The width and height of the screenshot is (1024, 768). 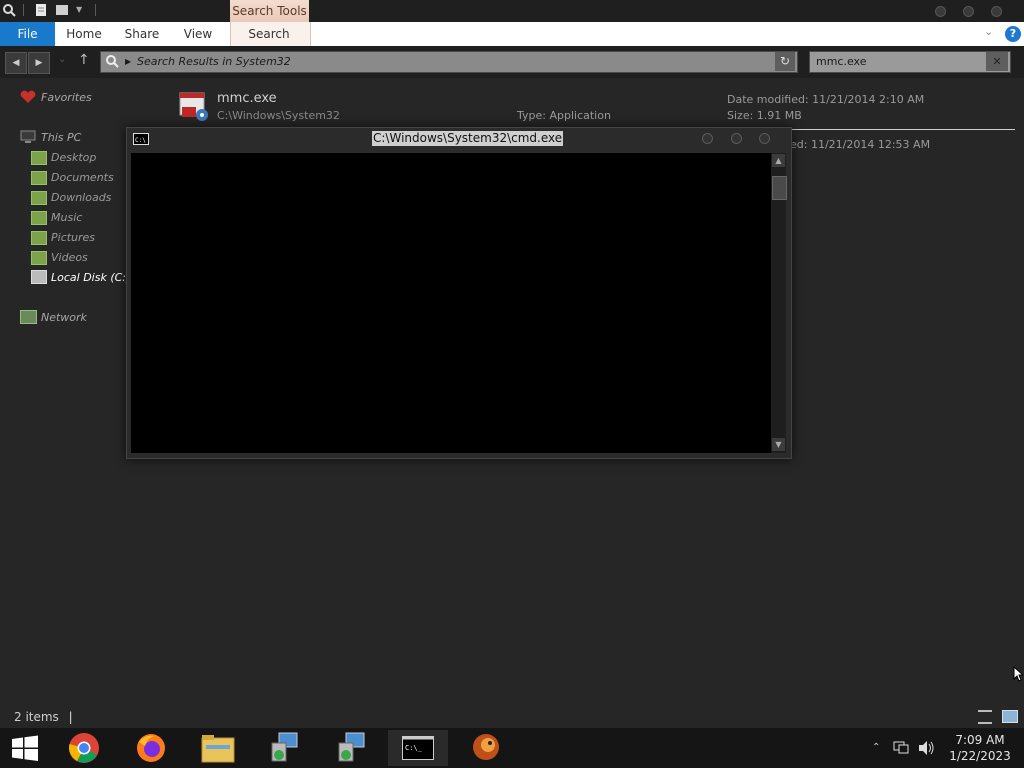 What do you see at coordinates (841, 61) in the screenshot?
I see `search-value: mmc.exe` at bounding box center [841, 61].